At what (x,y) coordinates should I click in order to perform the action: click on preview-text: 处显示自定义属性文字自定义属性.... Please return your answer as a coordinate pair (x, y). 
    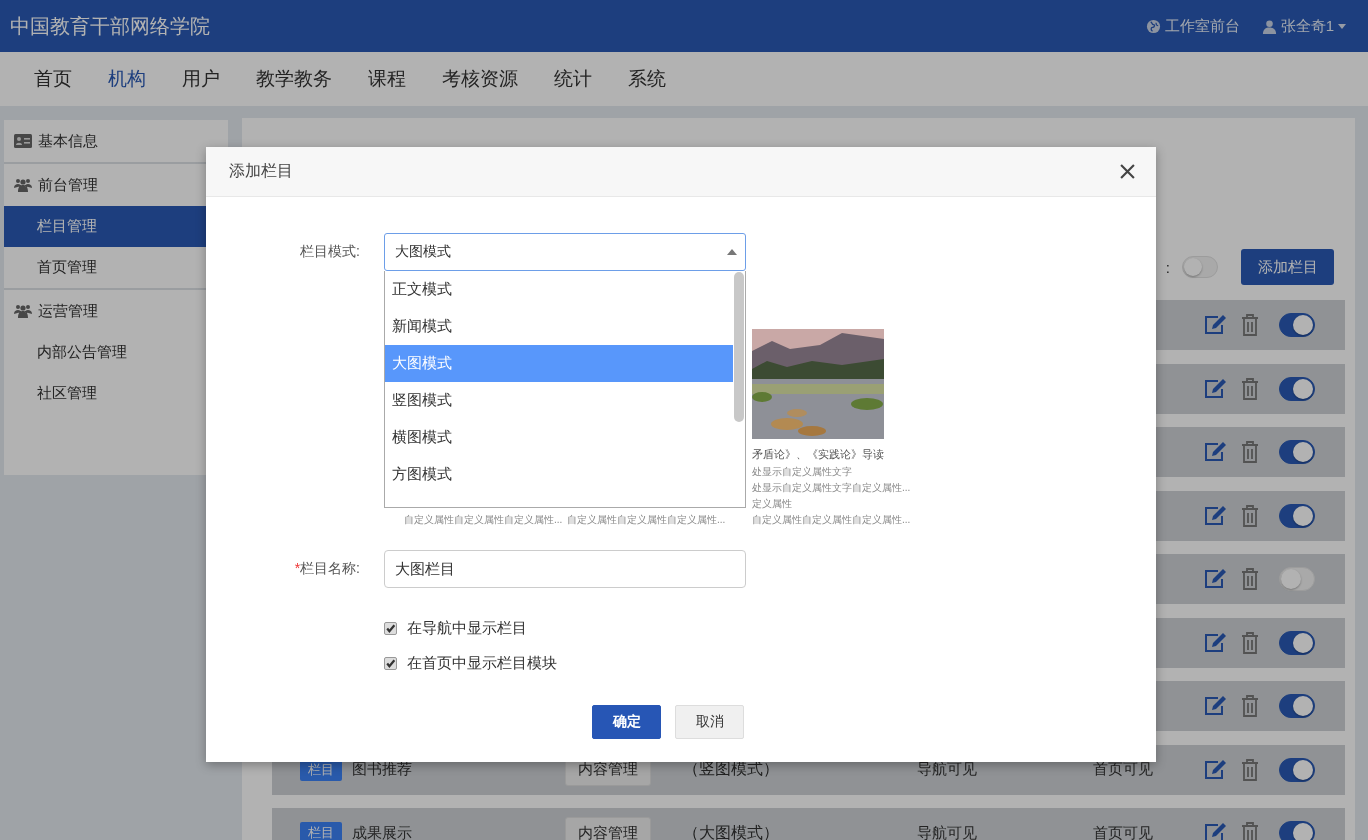
    Looking at the image, I should click on (832, 488).